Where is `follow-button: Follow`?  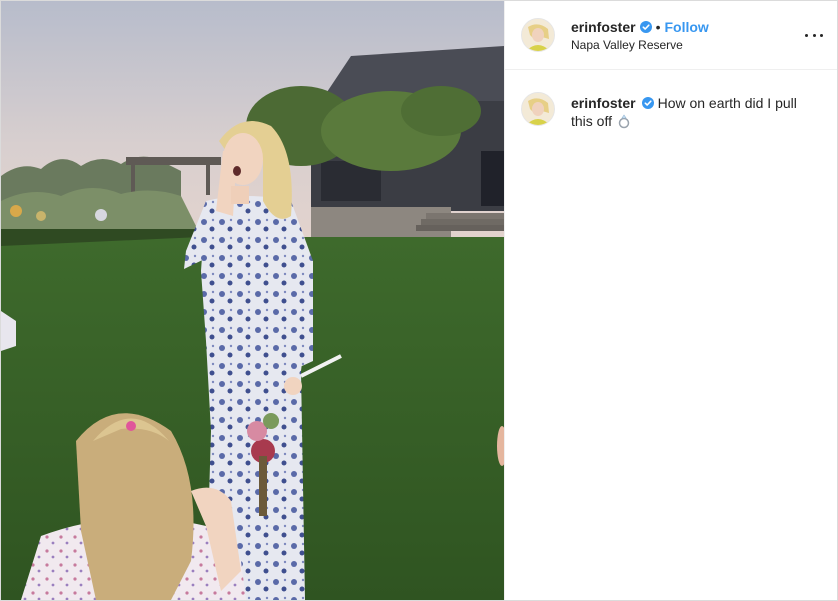
follow-button: Follow is located at coordinates (686, 27).